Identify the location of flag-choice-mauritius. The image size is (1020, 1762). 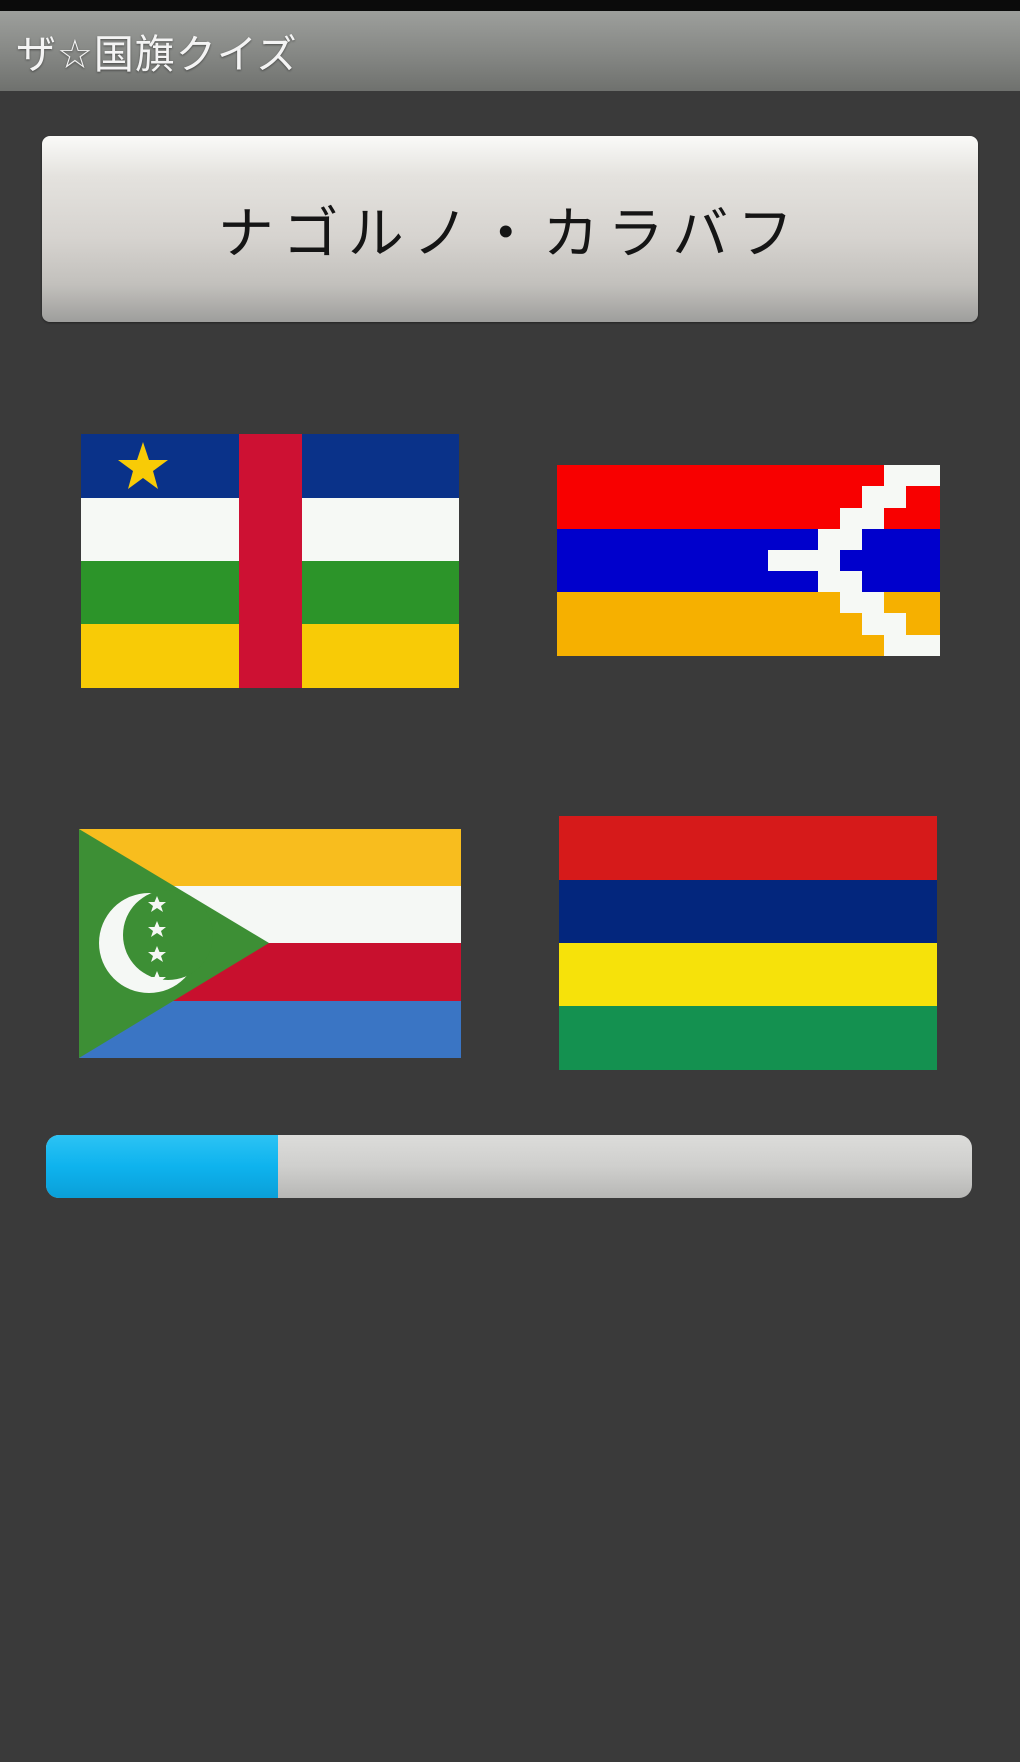
(748, 943).